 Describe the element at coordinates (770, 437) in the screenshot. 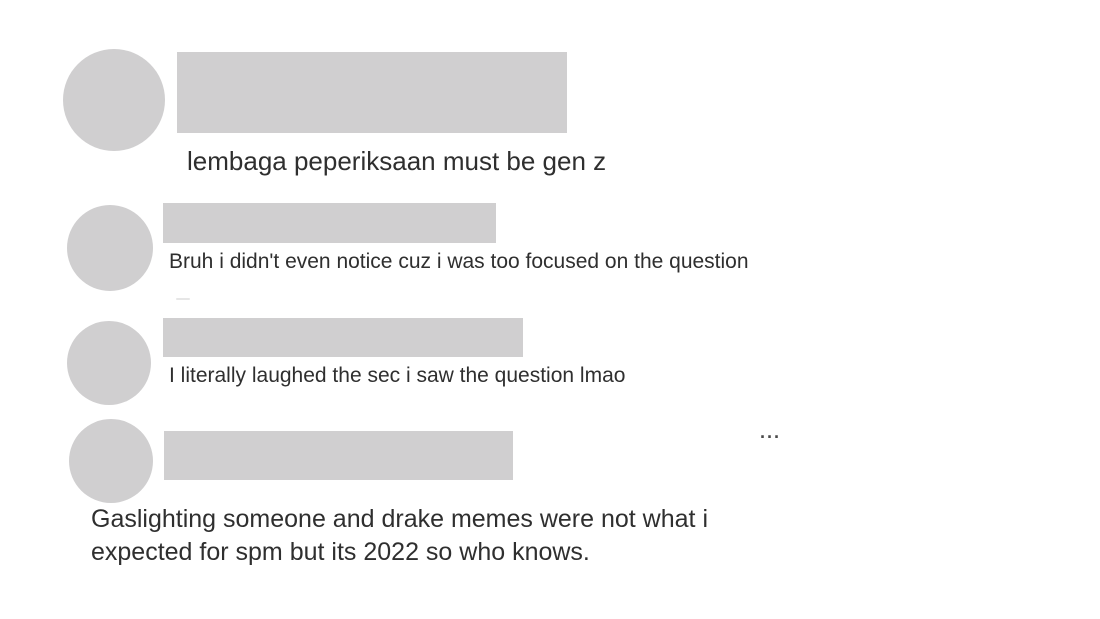

I see `more-options-icon: ···` at that location.